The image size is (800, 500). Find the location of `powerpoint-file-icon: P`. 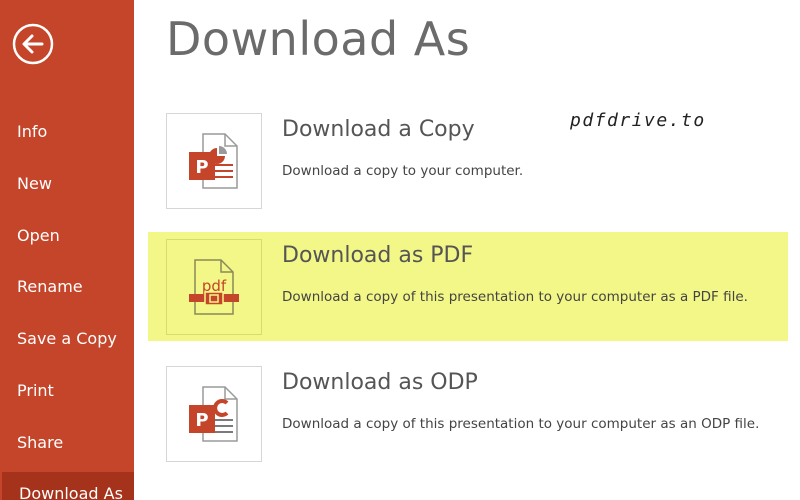

powerpoint-file-icon: P is located at coordinates (213, 161).